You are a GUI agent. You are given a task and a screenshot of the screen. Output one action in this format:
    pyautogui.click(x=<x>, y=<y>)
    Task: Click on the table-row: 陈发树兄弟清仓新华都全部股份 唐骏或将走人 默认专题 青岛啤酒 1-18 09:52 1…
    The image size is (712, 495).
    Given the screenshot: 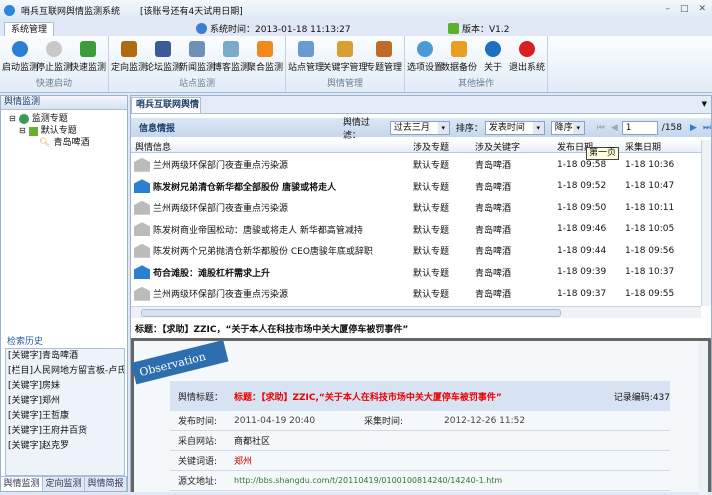 What is the action you would take?
    pyautogui.click(x=416, y=187)
    